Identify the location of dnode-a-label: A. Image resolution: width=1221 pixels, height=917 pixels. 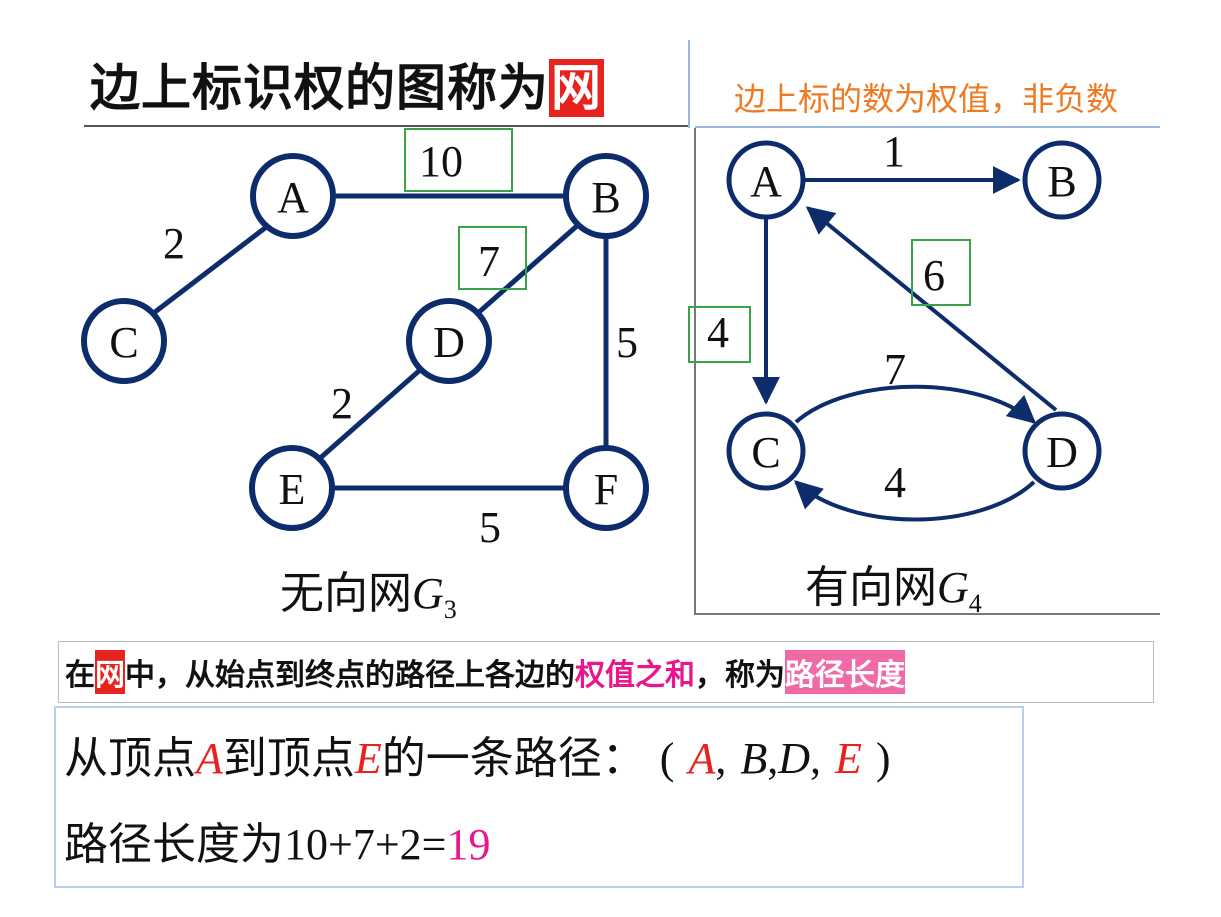
(766, 181).